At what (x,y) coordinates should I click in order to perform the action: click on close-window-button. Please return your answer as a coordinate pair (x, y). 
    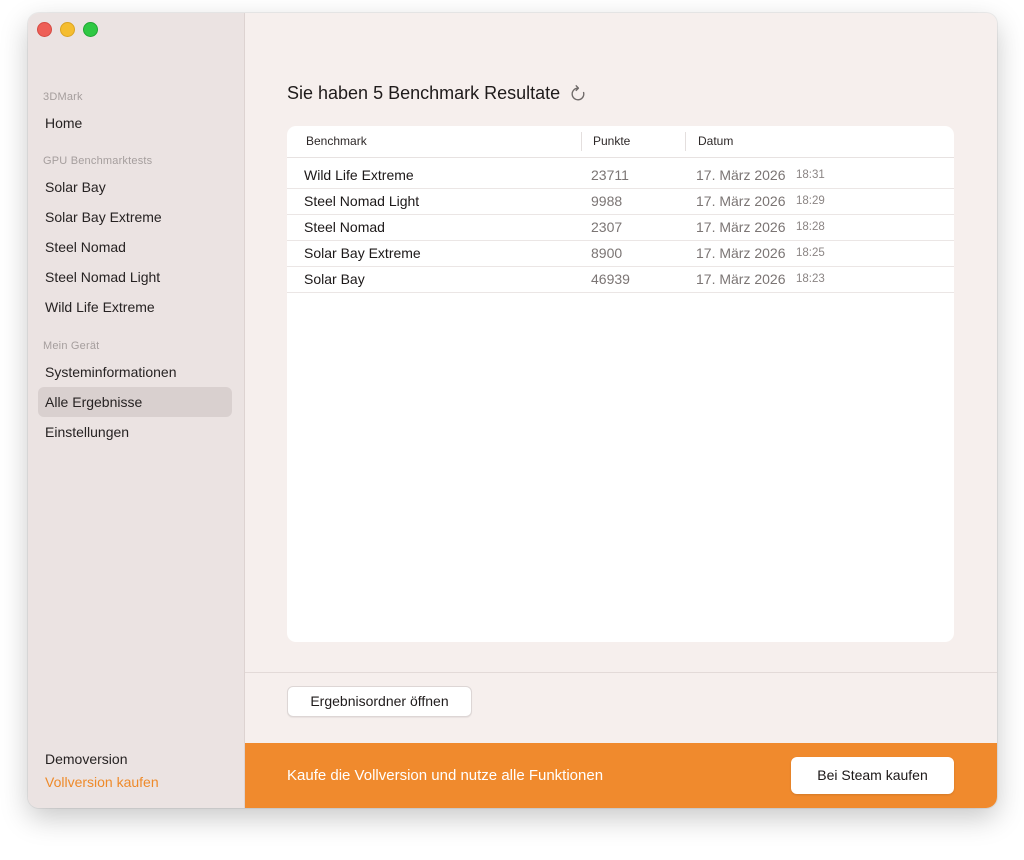
    Looking at the image, I should click on (44, 29).